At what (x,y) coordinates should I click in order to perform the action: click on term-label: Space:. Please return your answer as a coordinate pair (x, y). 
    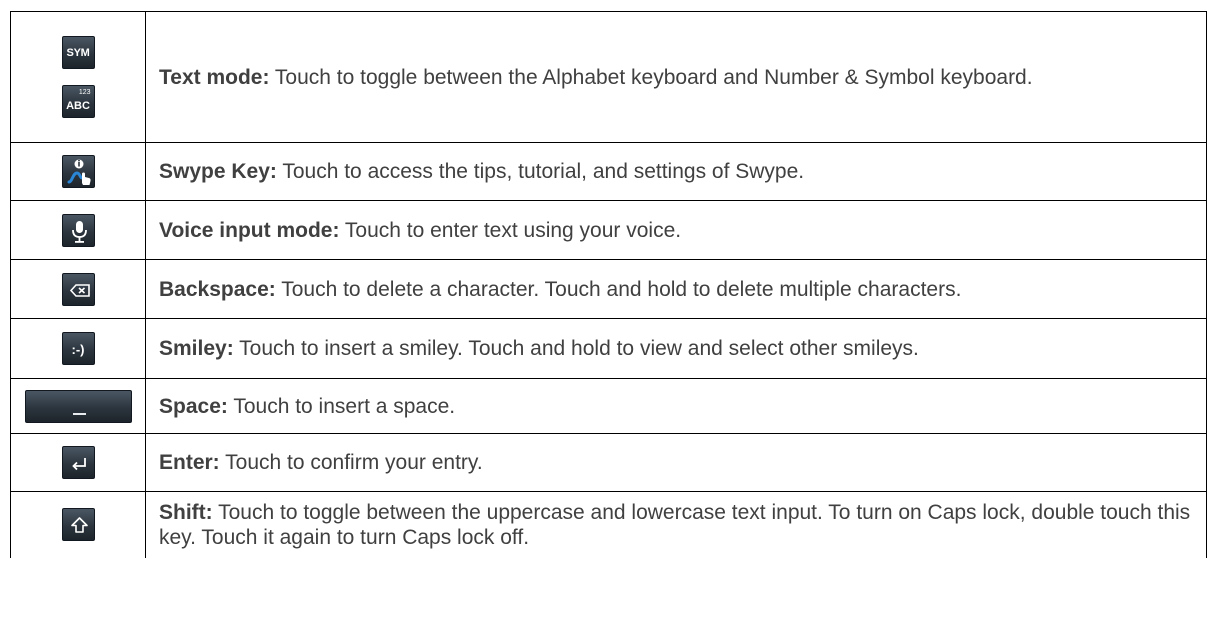
    Looking at the image, I should click on (193, 406).